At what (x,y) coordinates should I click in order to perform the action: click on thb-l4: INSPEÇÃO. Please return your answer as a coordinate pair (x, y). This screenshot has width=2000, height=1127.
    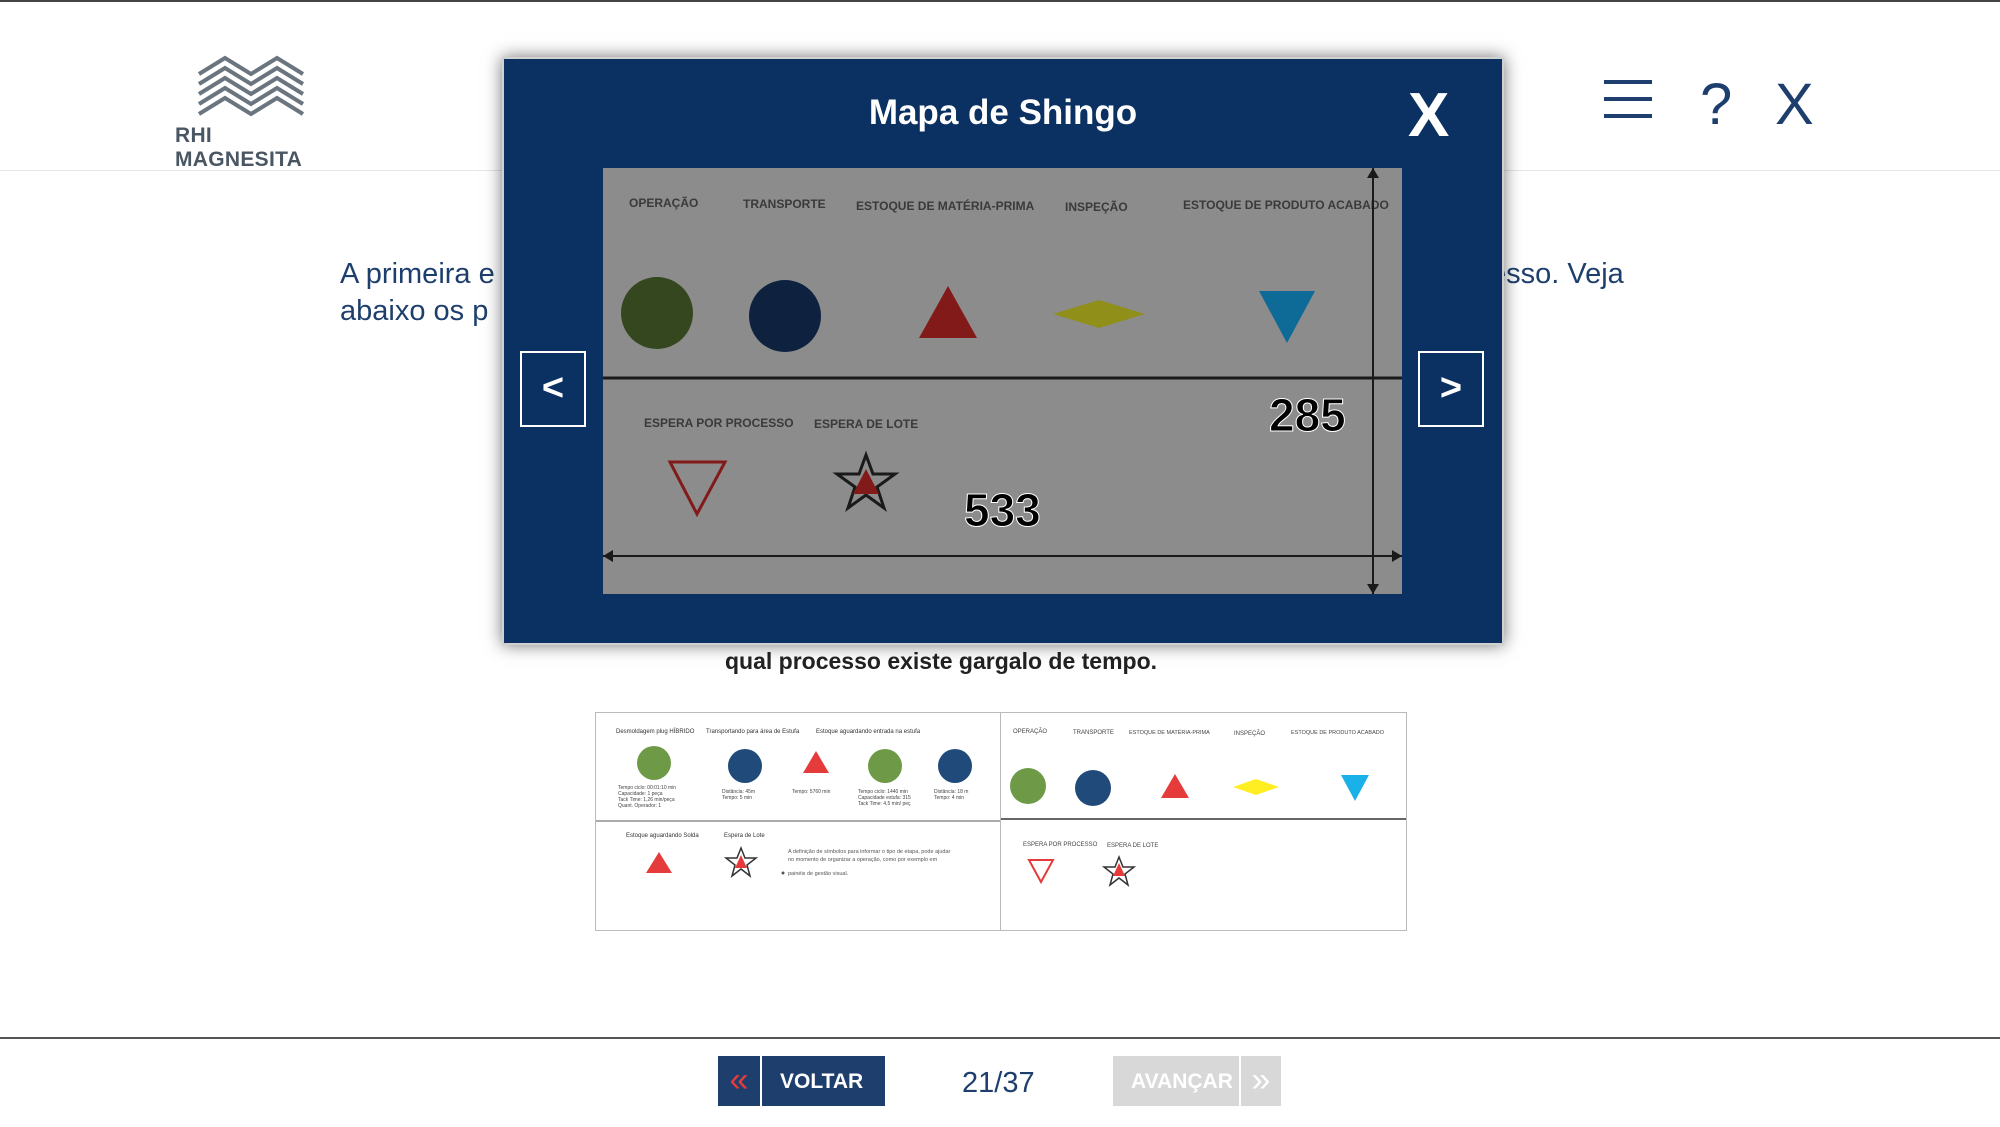
    Looking at the image, I should click on (1249, 733).